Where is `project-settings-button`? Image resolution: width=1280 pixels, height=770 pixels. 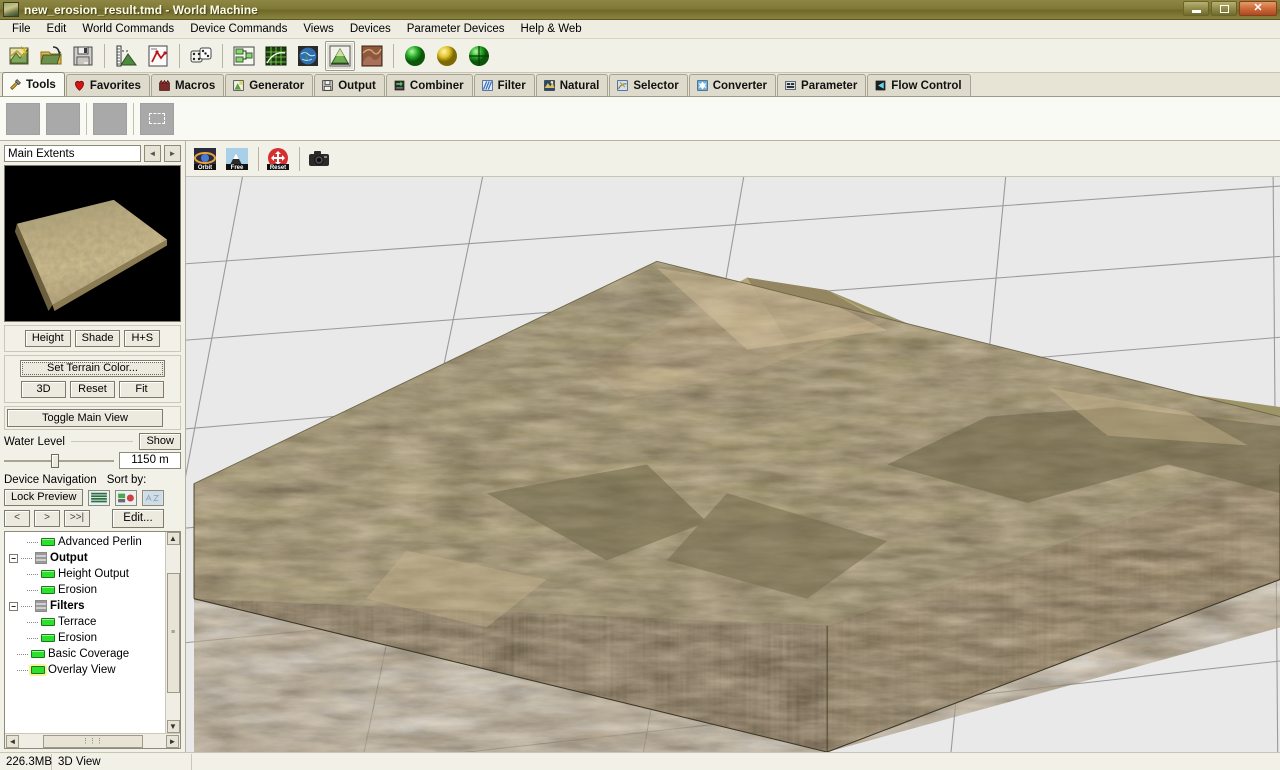 project-settings-button is located at coordinates (158, 56).